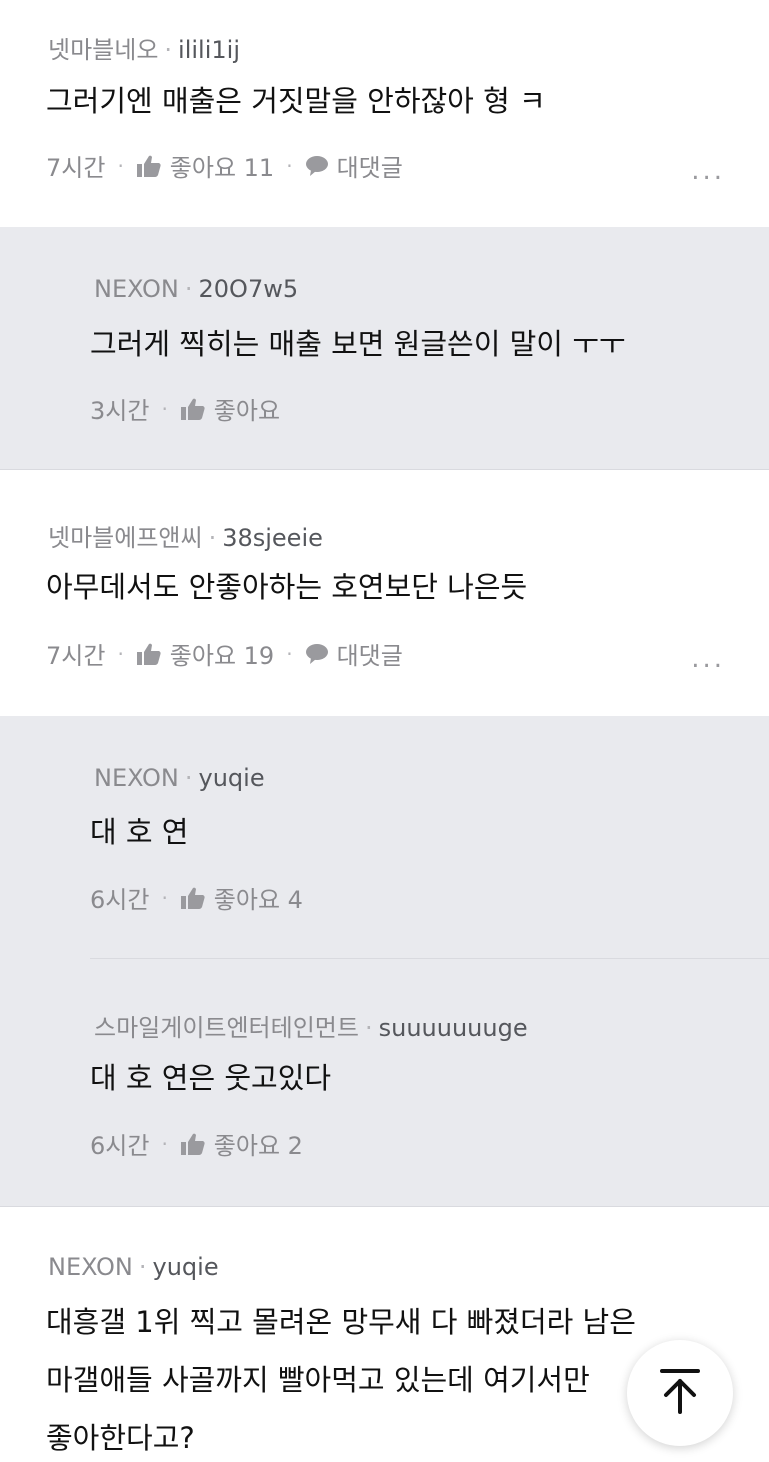 The width and height of the screenshot is (769, 1462). I want to click on comment-actions: 7시간 · 좋아요 19 · 대댓글, so click(224, 653).